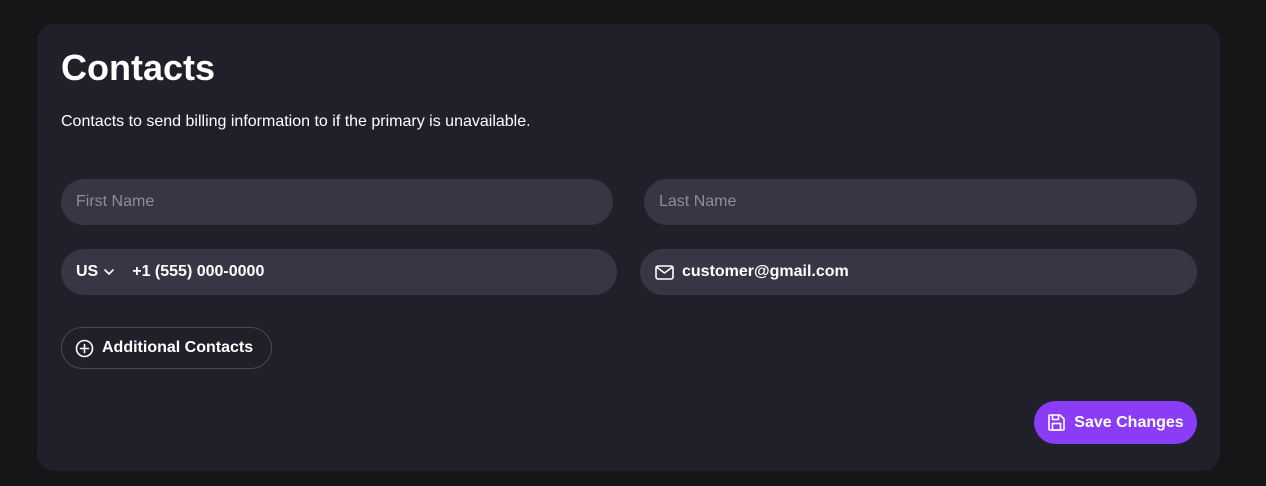 Image resolution: width=1266 pixels, height=486 pixels. Describe the element at coordinates (87, 271) in the screenshot. I see `country-code-label: US` at that location.